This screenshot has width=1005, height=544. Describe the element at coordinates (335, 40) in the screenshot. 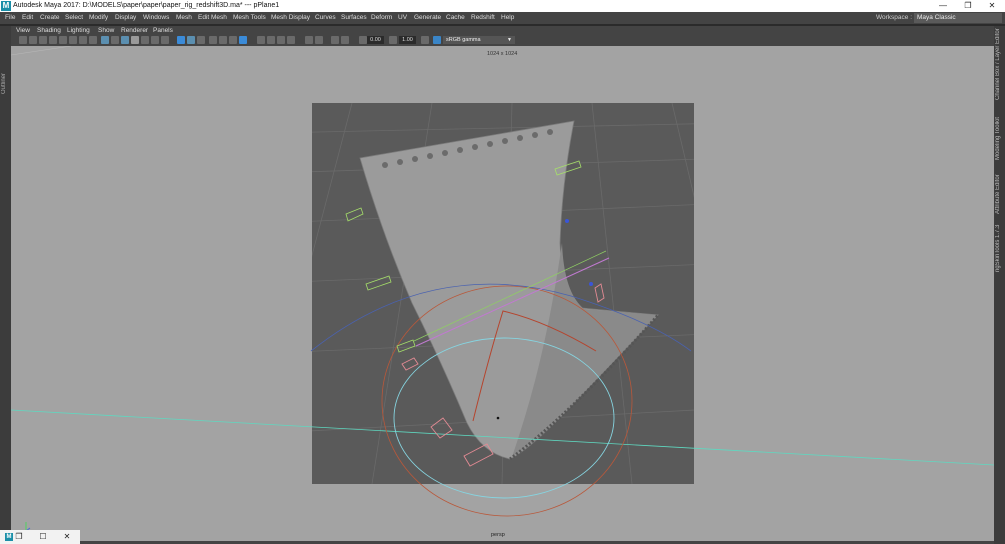

I see `camera-view-icon` at that location.